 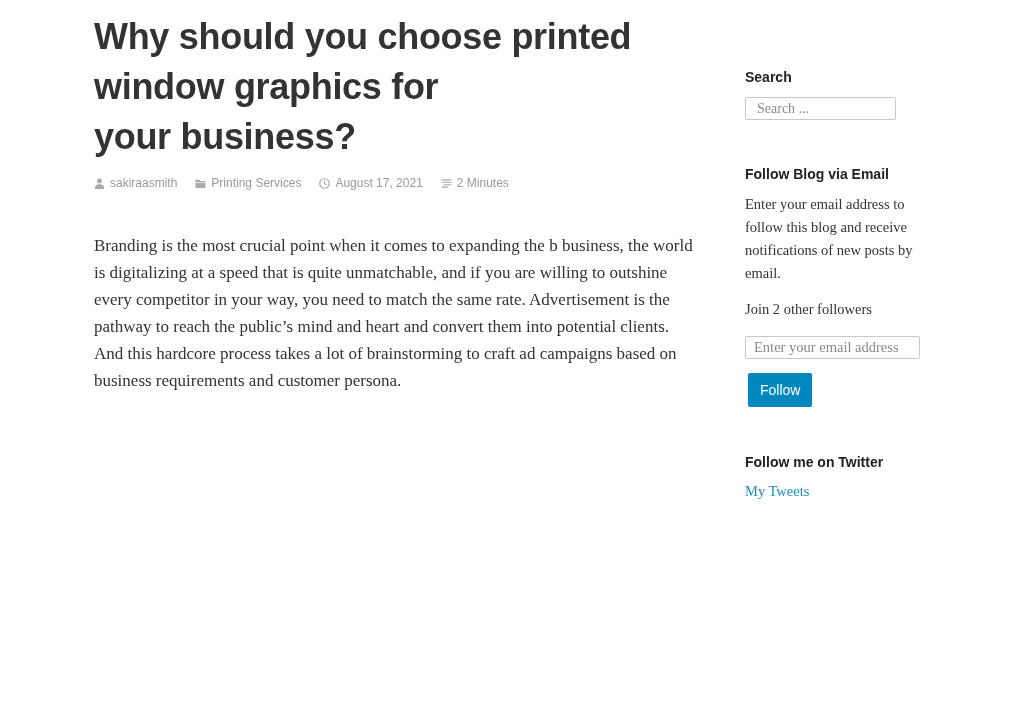 I want to click on tweets-link: My Tweets, so click(x=777, y=491).